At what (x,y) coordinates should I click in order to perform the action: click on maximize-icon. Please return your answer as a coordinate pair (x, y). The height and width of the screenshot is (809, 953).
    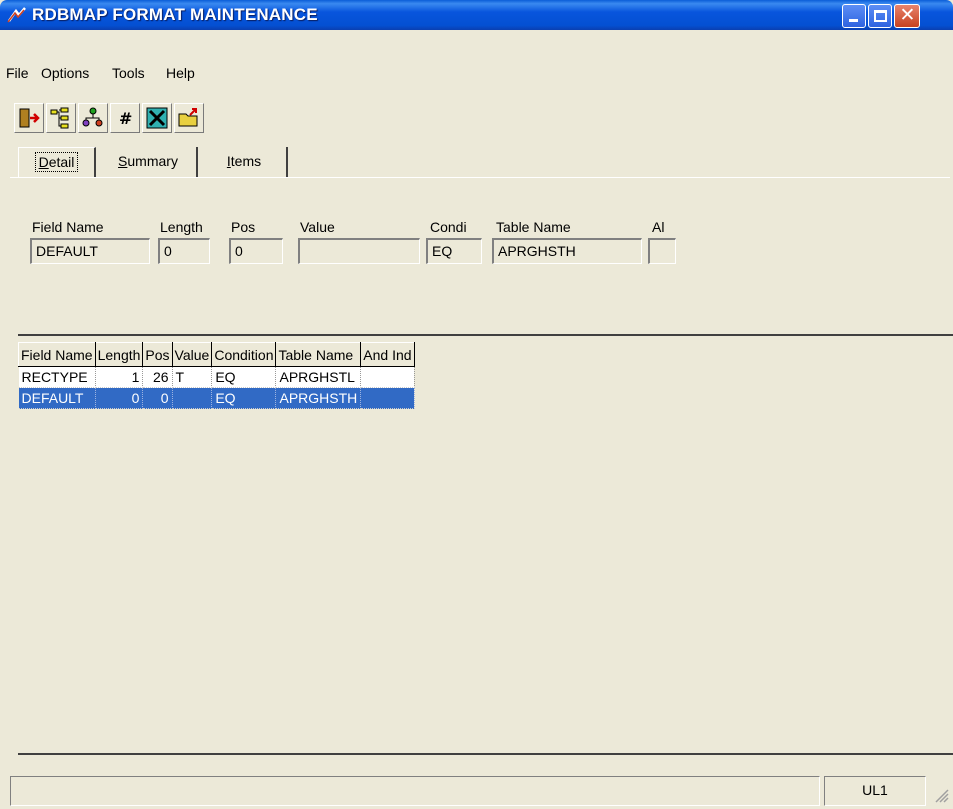
    Looking at the image, I should click on (880, 16).